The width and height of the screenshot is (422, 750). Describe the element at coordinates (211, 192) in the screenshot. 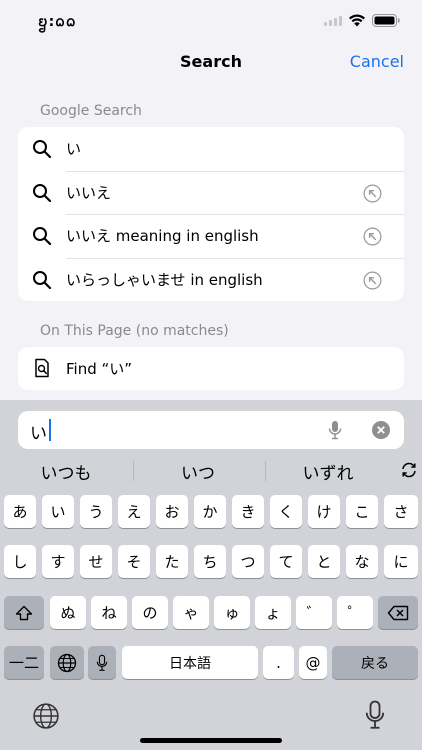

I see `suggestion-item: いいえ` at that location.